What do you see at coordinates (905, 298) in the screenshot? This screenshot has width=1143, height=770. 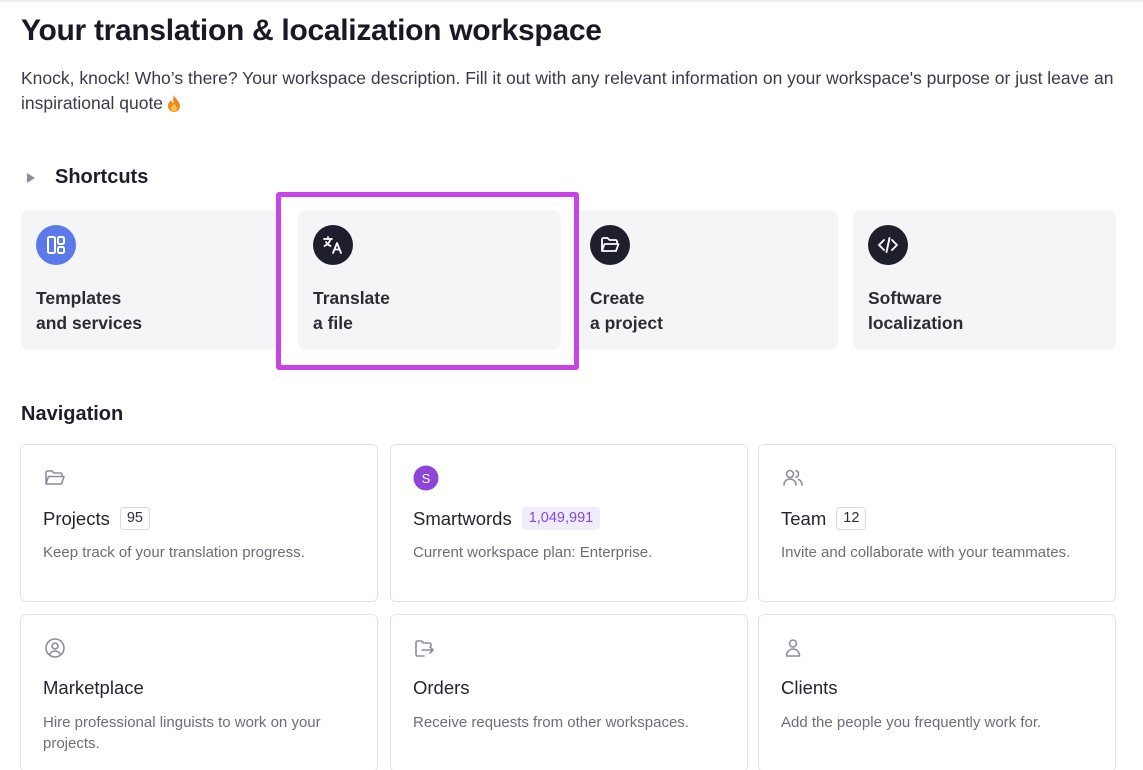 I see `shortcut-label-line1: Software` at bounding box center [905, 298].